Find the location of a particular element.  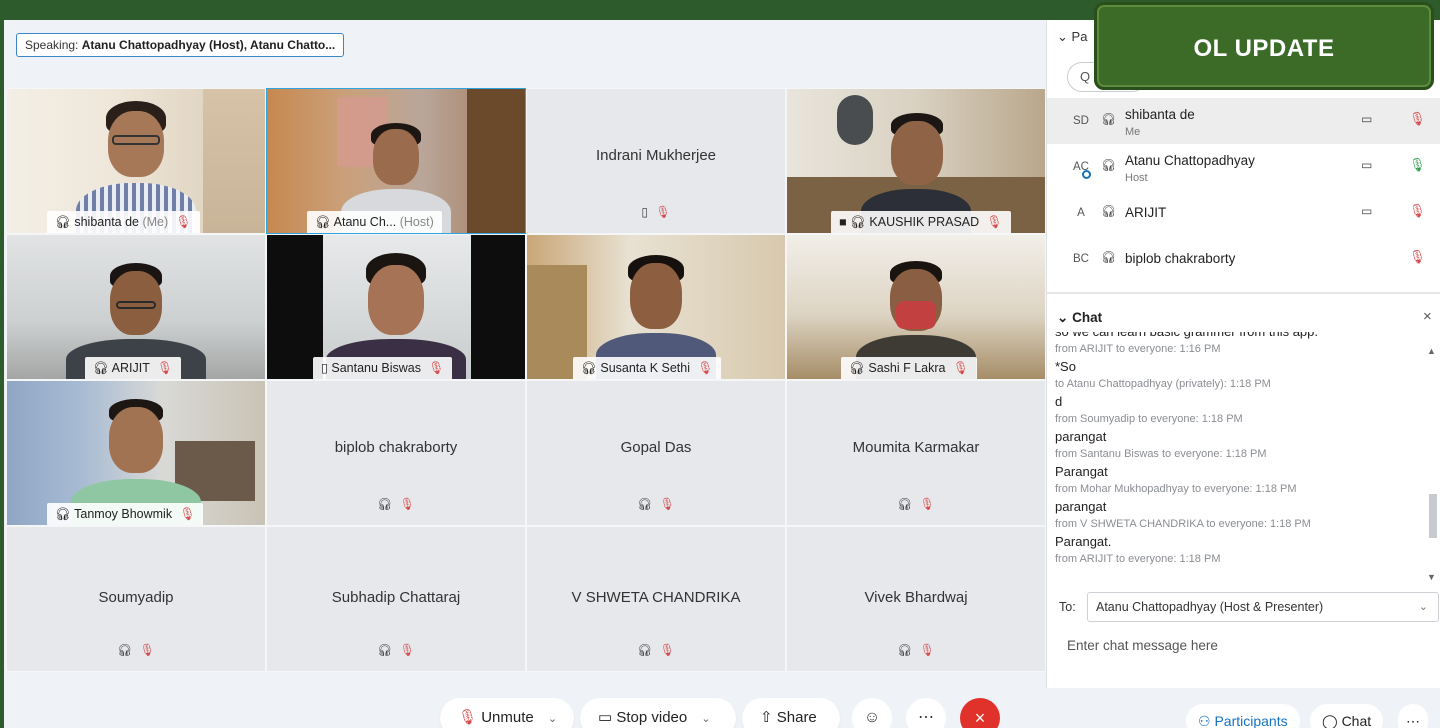

unmute-button: 🎙︎ Unmute ⌄ is located at coordinates (507, 713).